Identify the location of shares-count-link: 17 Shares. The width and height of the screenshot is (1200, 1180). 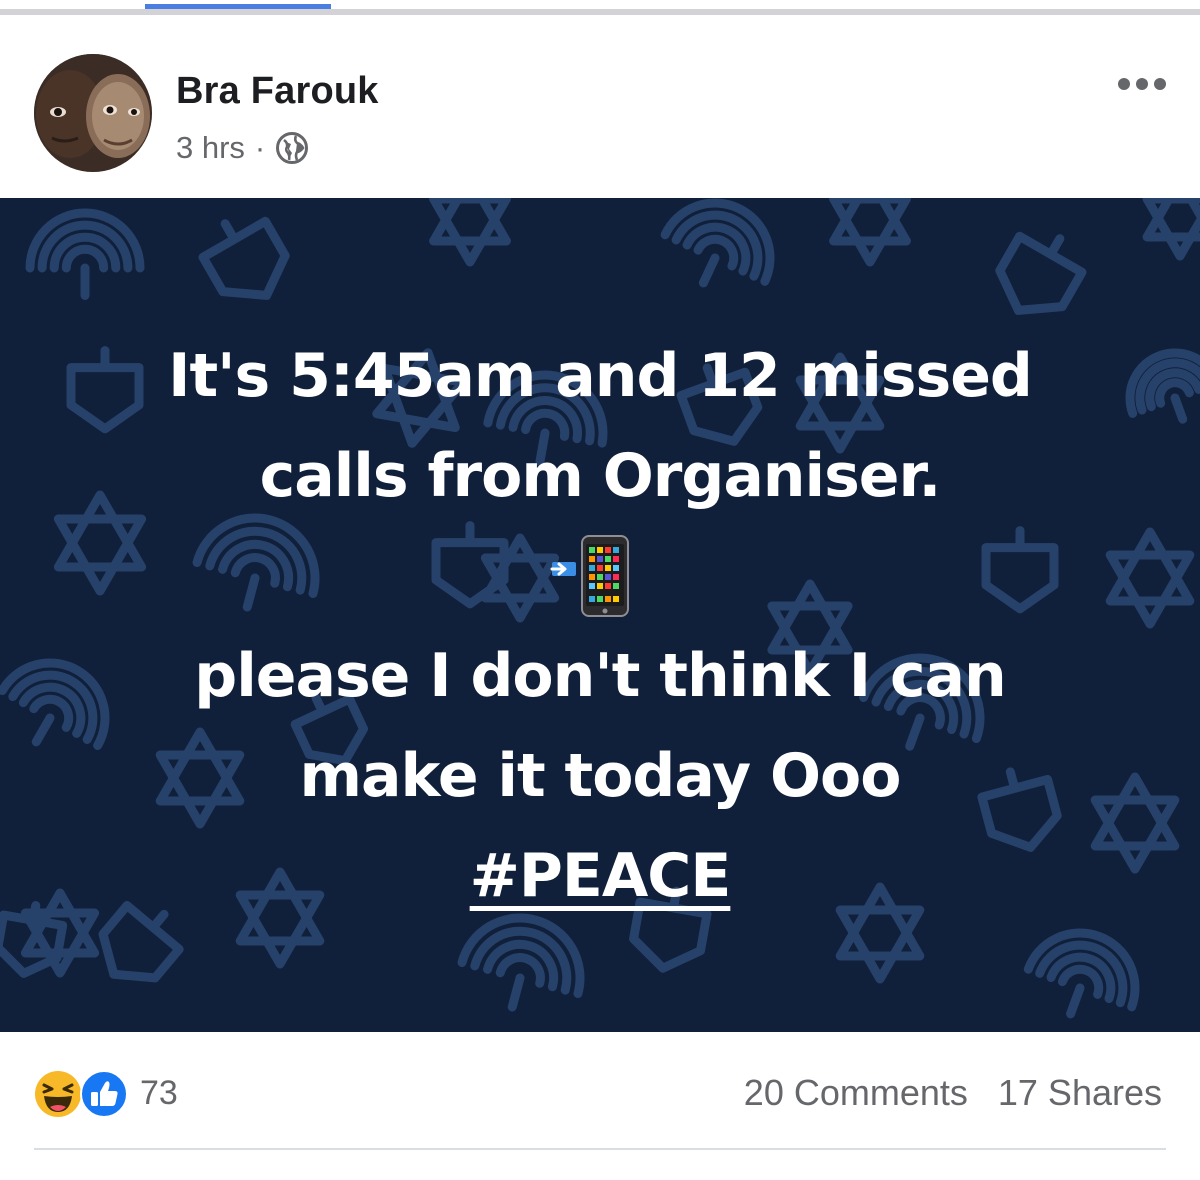
(1080, 1093).